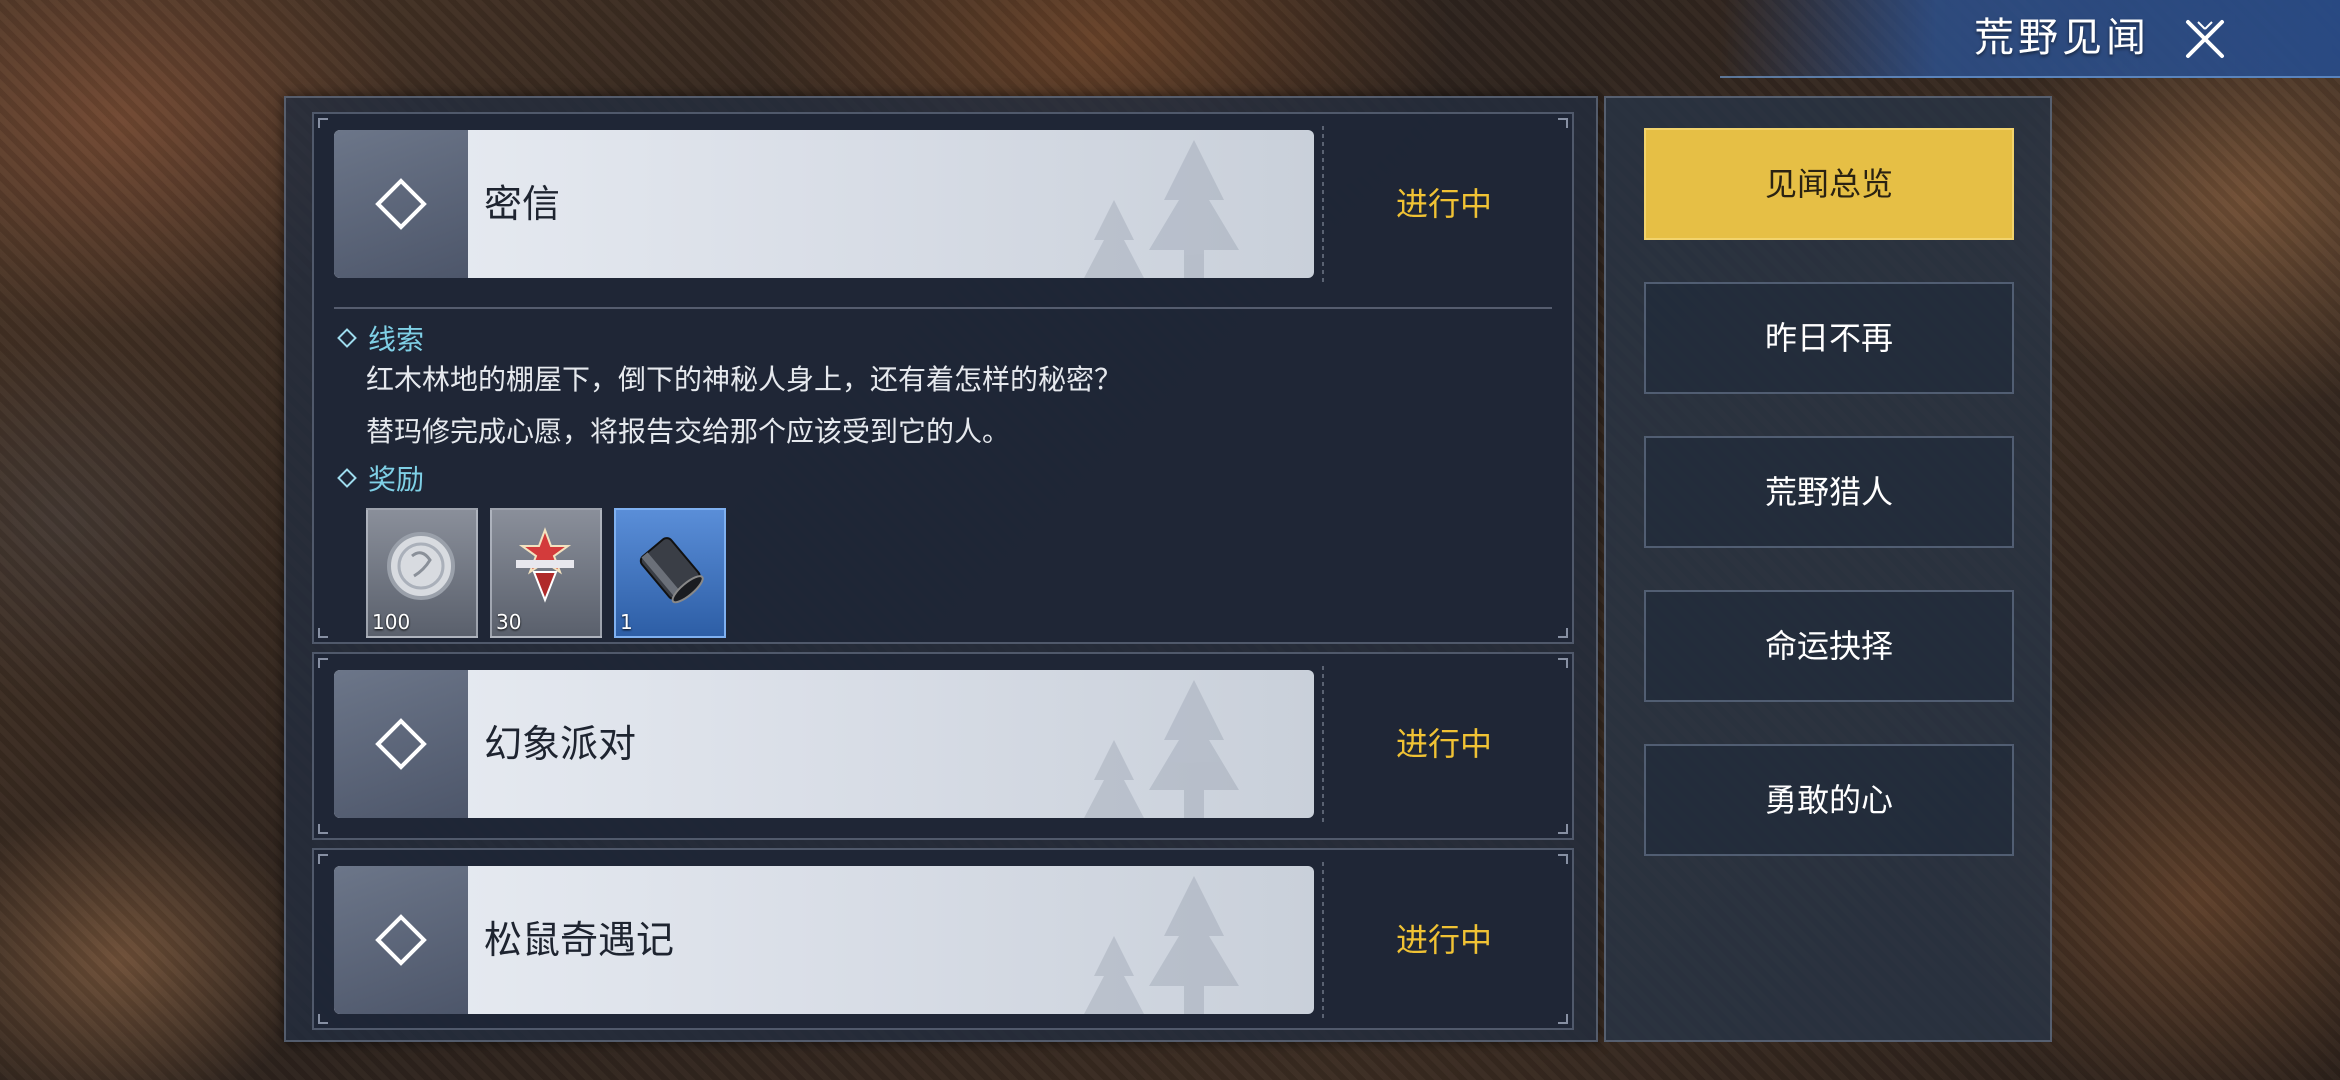 This screenshot has width=2340, height=1080. Describe the element at coordinates (1829, 800) in the screenshot. I see `tab-brave-heart: 勇敢的心` at that location.